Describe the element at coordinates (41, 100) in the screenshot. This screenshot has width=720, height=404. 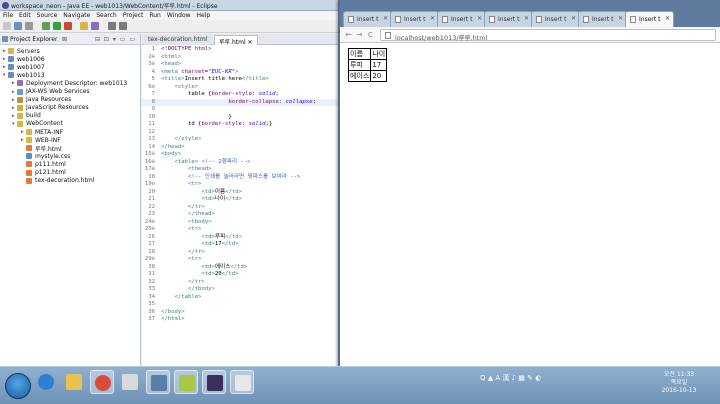
I see `tree-item: ▸ Java Resources` at that location.